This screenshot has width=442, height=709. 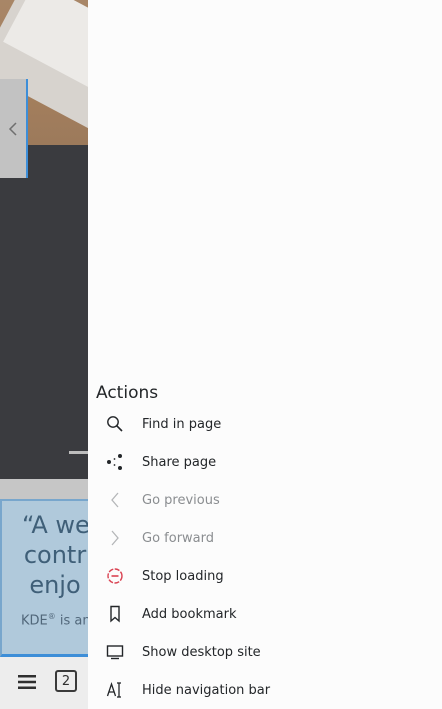 I want to click on hamburger-menu-icon, so click(x=27, y=682).